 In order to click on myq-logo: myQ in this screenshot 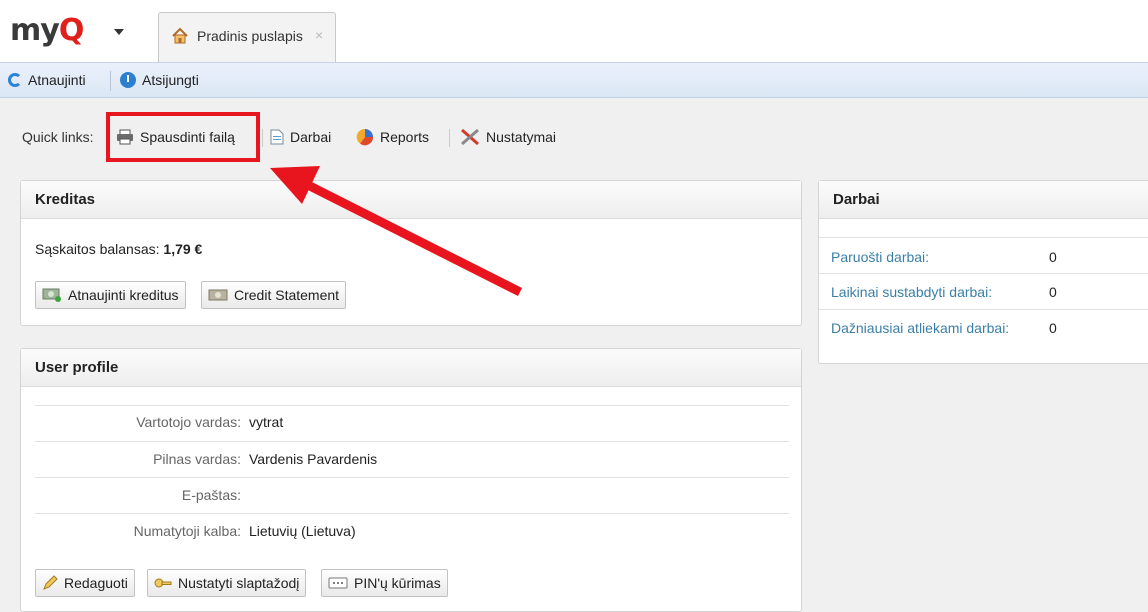, I will do `click(47, 30)`.